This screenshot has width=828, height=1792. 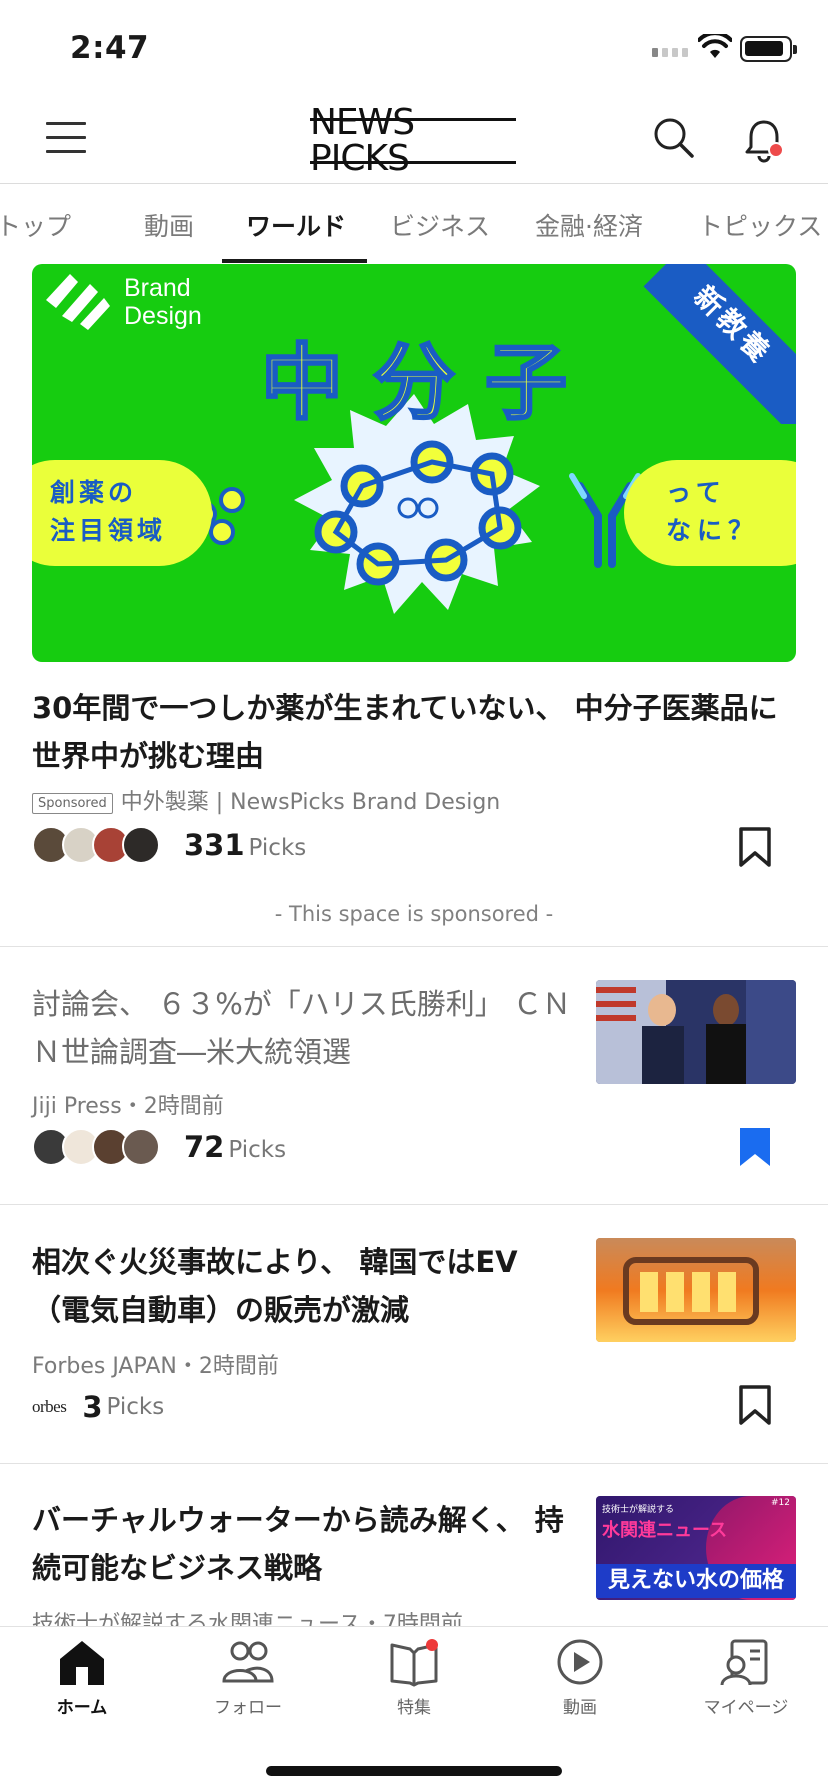 What do you see at coordinates (414, 914) in the screenshot?
I see `sponsored-note: - This space is sponsored -` at bounding box center [414, 914].